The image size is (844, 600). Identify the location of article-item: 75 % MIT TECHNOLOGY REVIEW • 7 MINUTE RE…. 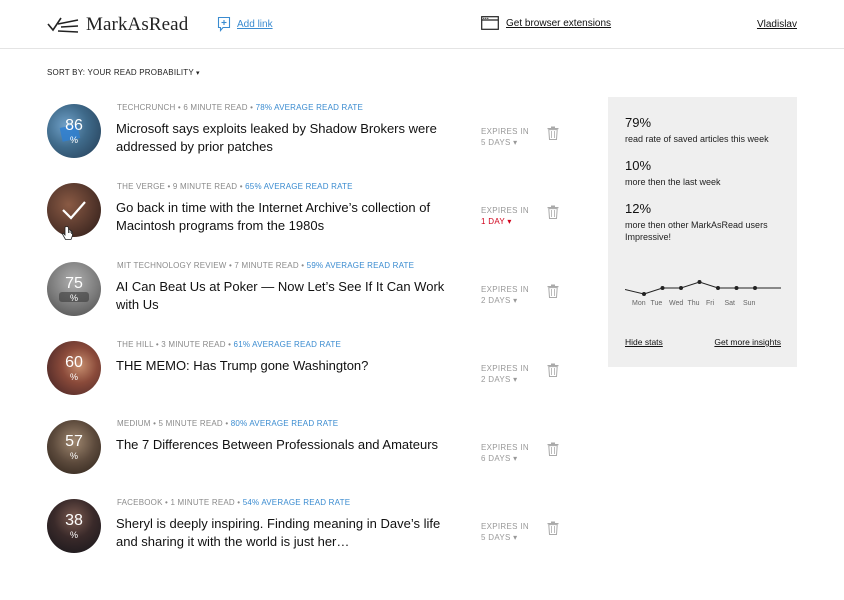
(307, 297).